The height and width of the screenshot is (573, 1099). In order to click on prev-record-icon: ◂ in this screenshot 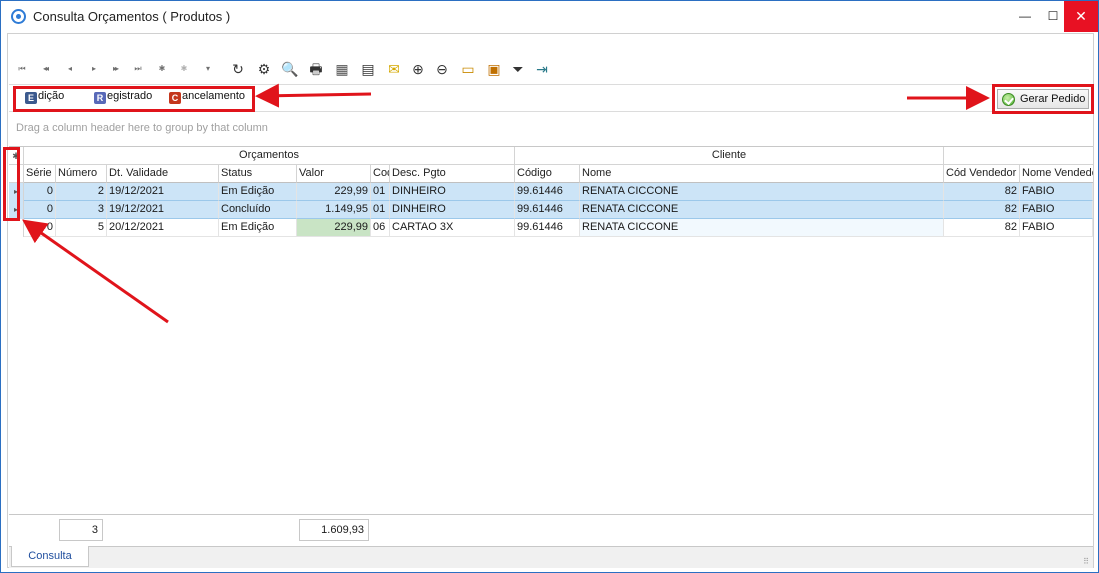, I will do `click(69, 69)`.